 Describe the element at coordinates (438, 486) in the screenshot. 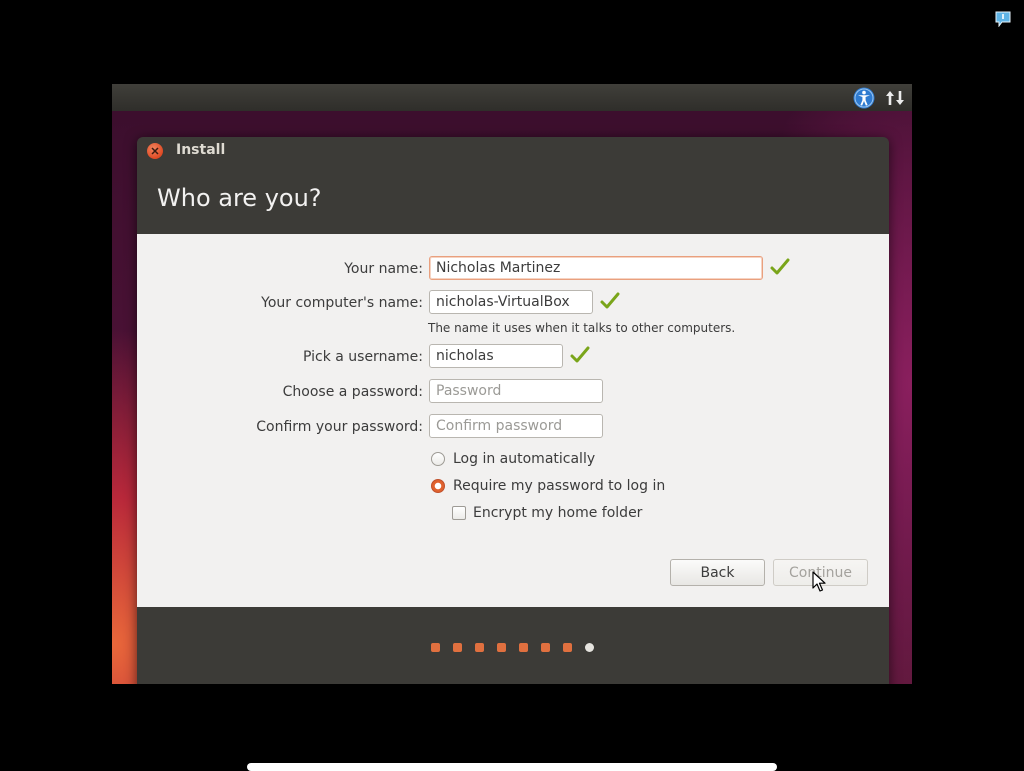

I see `require-password-radio` at that location.